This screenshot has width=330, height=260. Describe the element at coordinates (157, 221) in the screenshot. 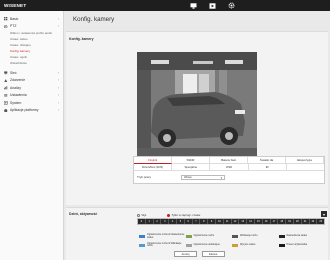

I see `hour-cell: 2` at that location.